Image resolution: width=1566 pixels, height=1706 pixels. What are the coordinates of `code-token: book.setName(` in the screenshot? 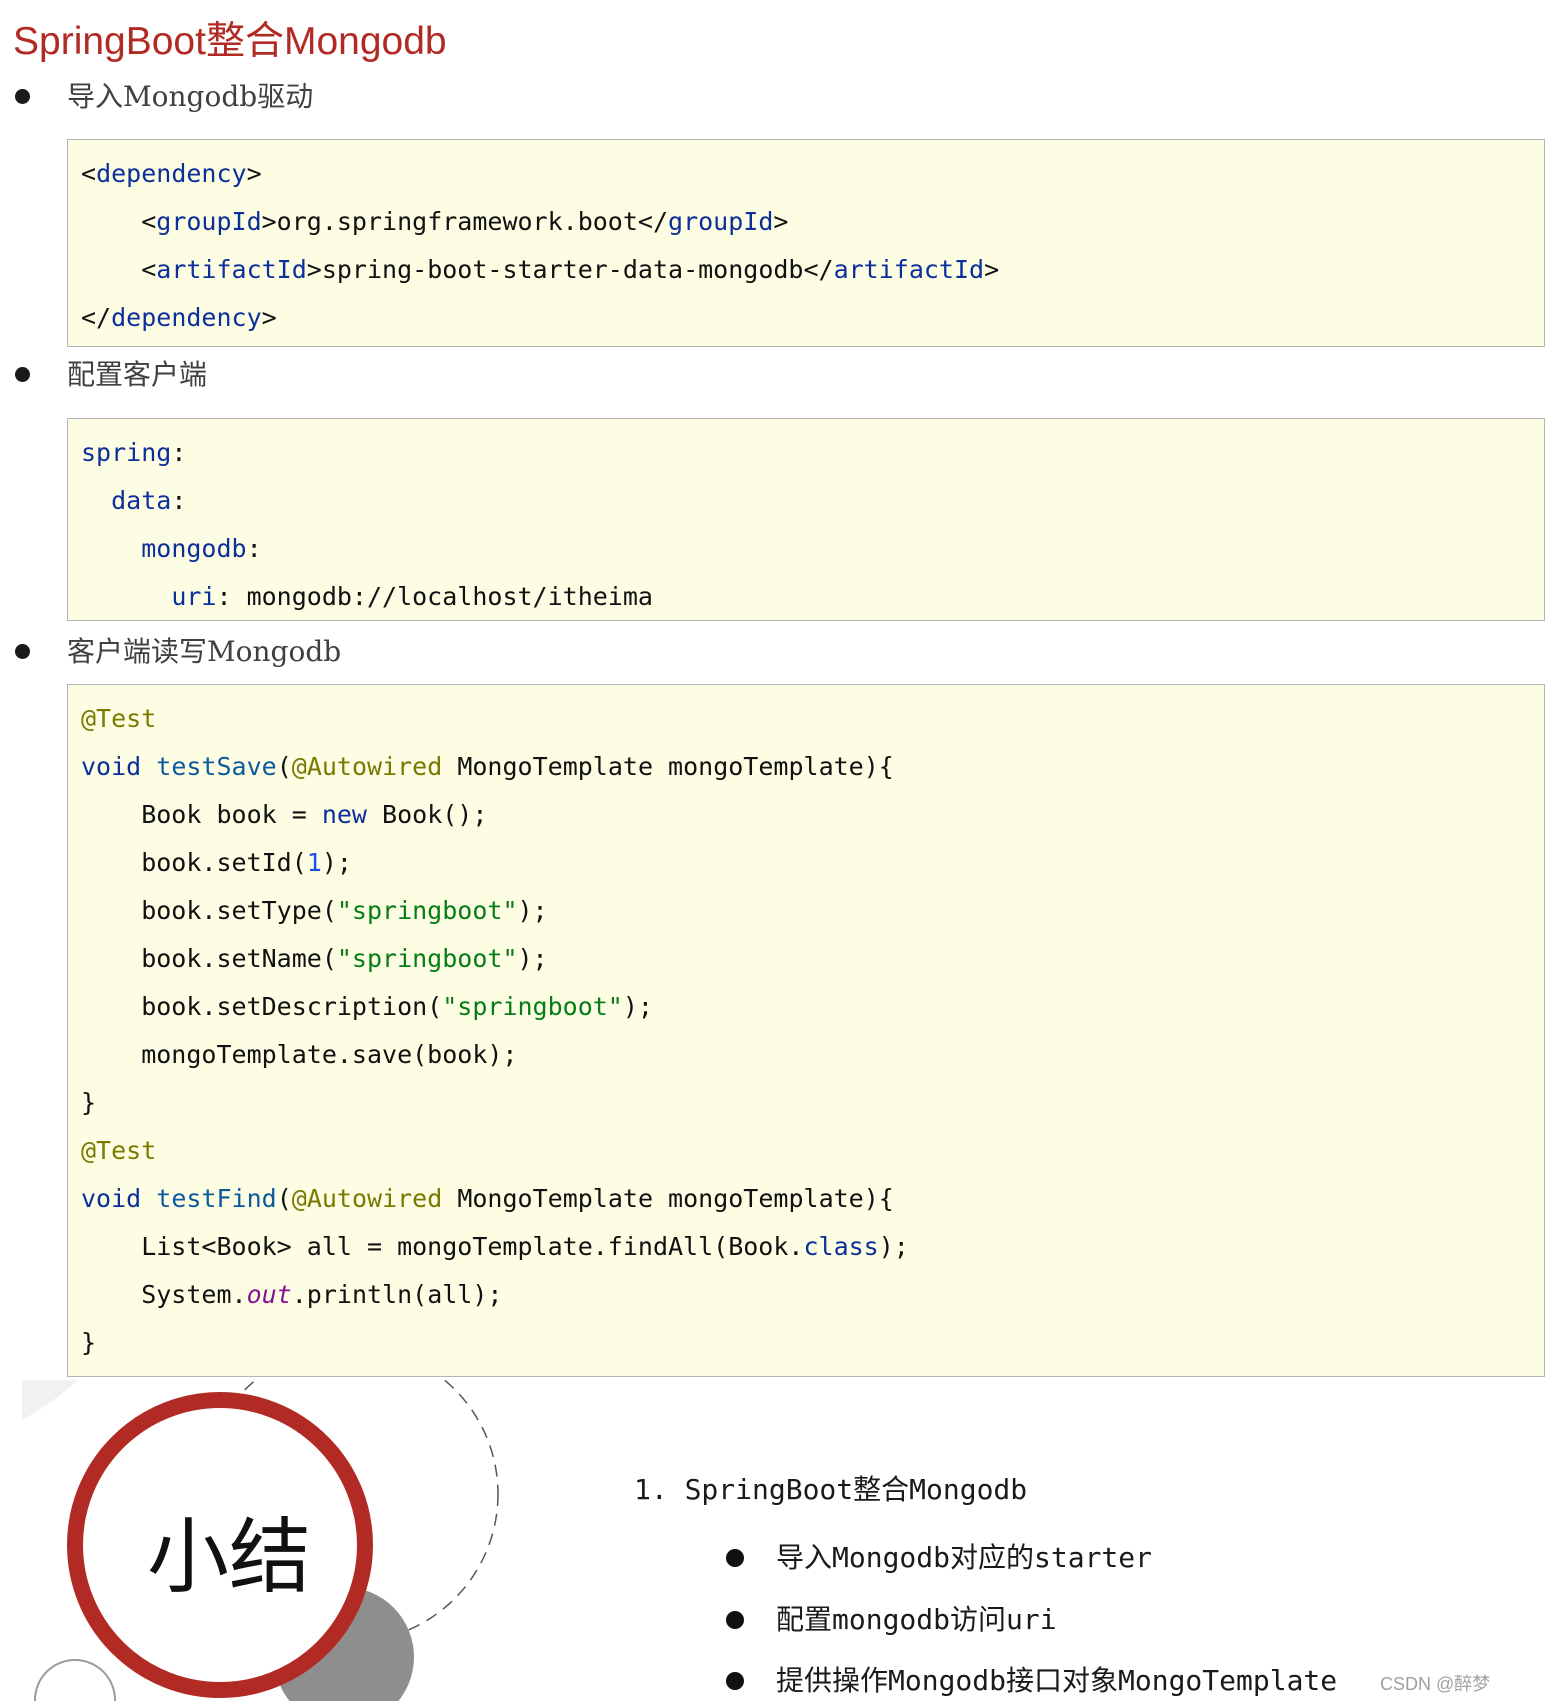 It's located at (209, 958).